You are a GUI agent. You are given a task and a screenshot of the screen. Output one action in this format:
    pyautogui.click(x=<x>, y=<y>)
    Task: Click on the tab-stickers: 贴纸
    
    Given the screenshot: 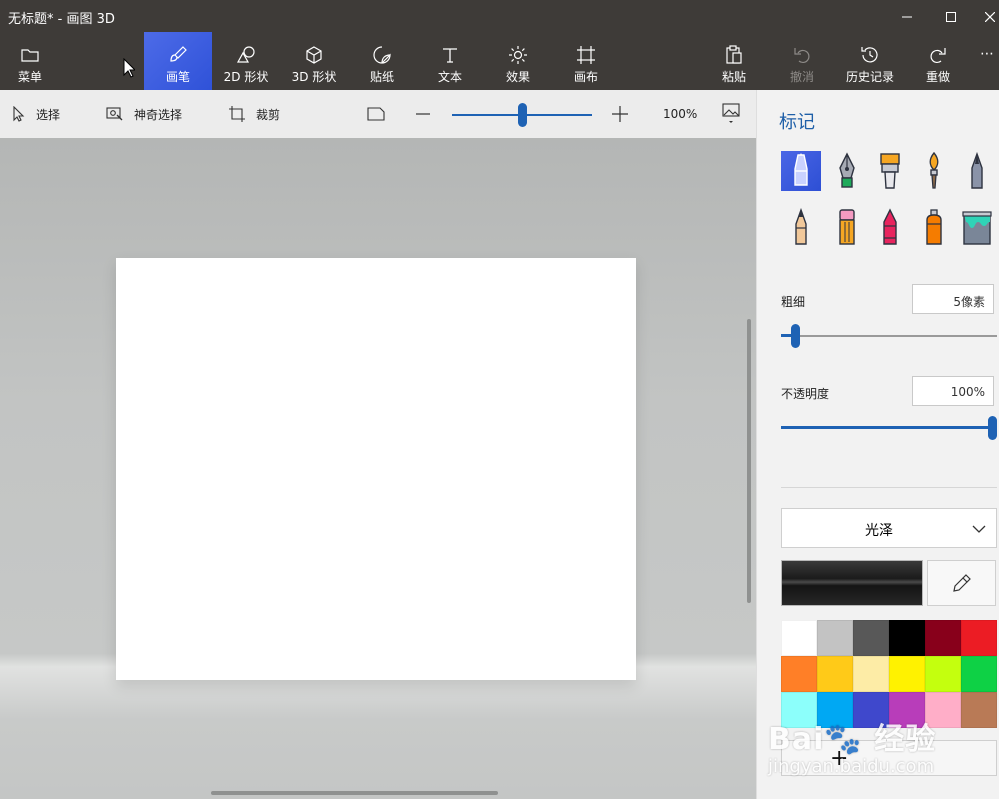 What is the action you would take?
    pyautogui.click(x=382, y=61)
    